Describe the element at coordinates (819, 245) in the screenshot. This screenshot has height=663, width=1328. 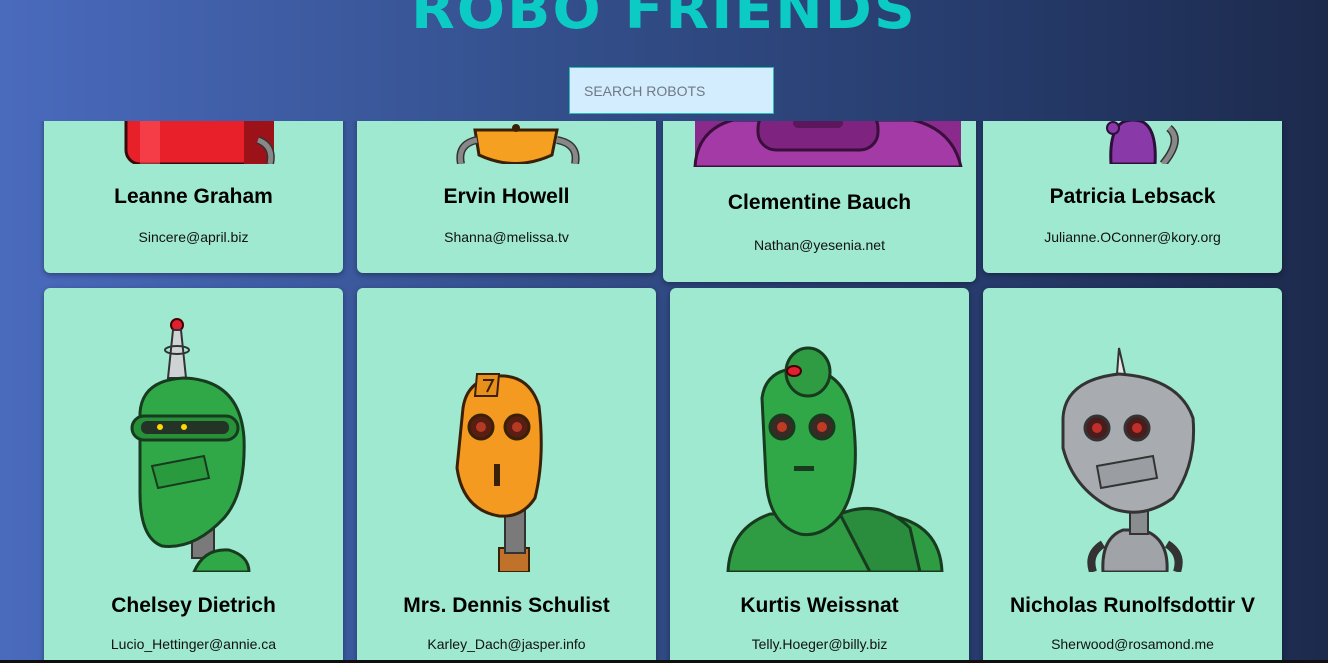
I see `robot-email: Nathan@yesenia.net` at that location.